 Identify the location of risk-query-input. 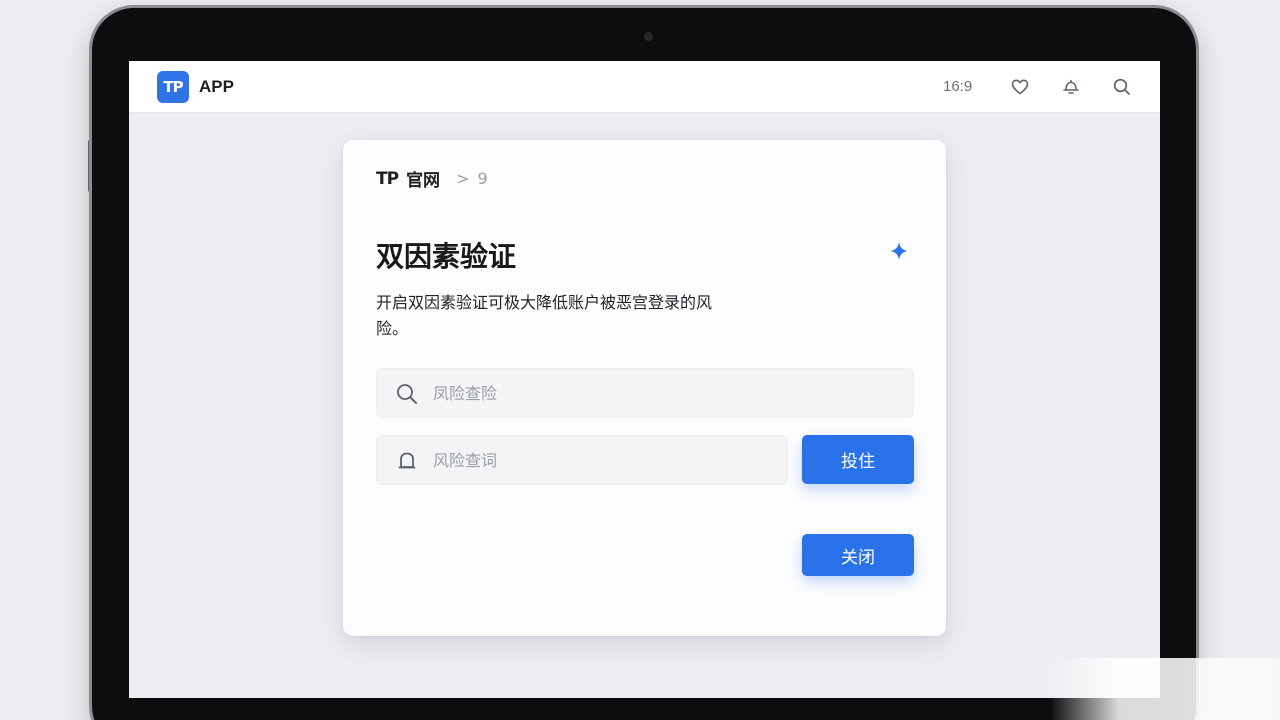
(603, 460).